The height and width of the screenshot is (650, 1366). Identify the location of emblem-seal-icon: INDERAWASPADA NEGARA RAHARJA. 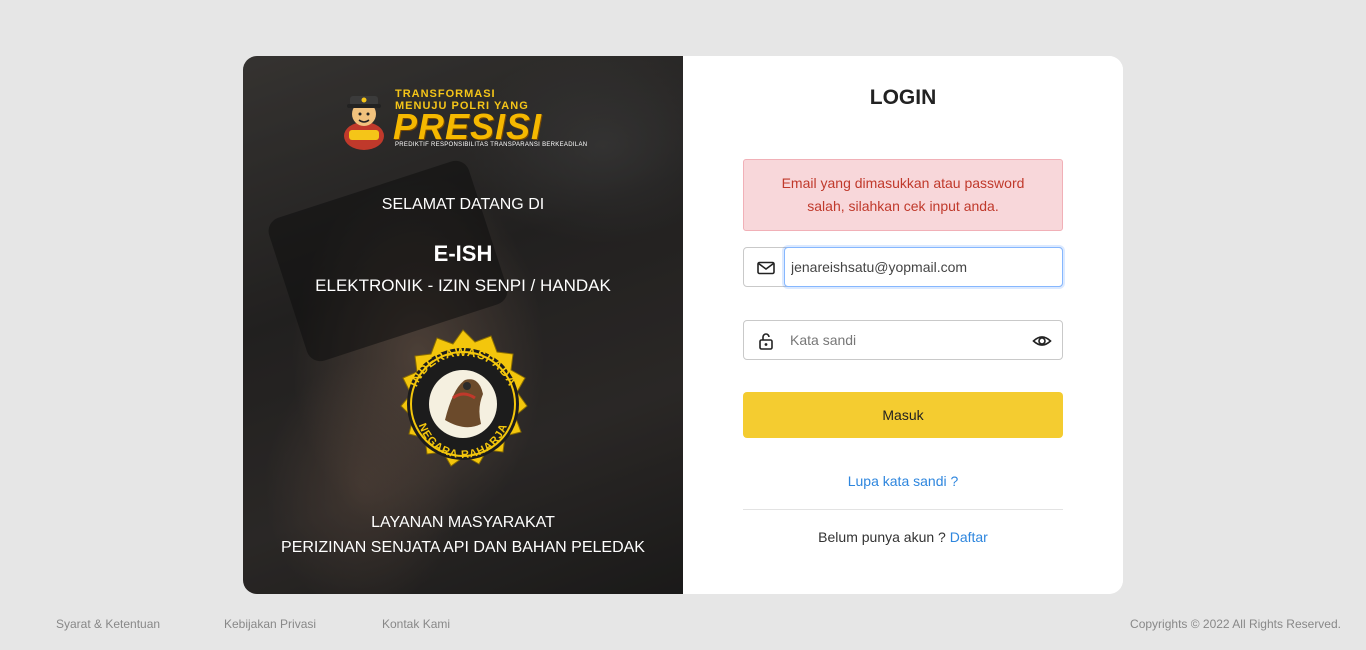
(464, 398).